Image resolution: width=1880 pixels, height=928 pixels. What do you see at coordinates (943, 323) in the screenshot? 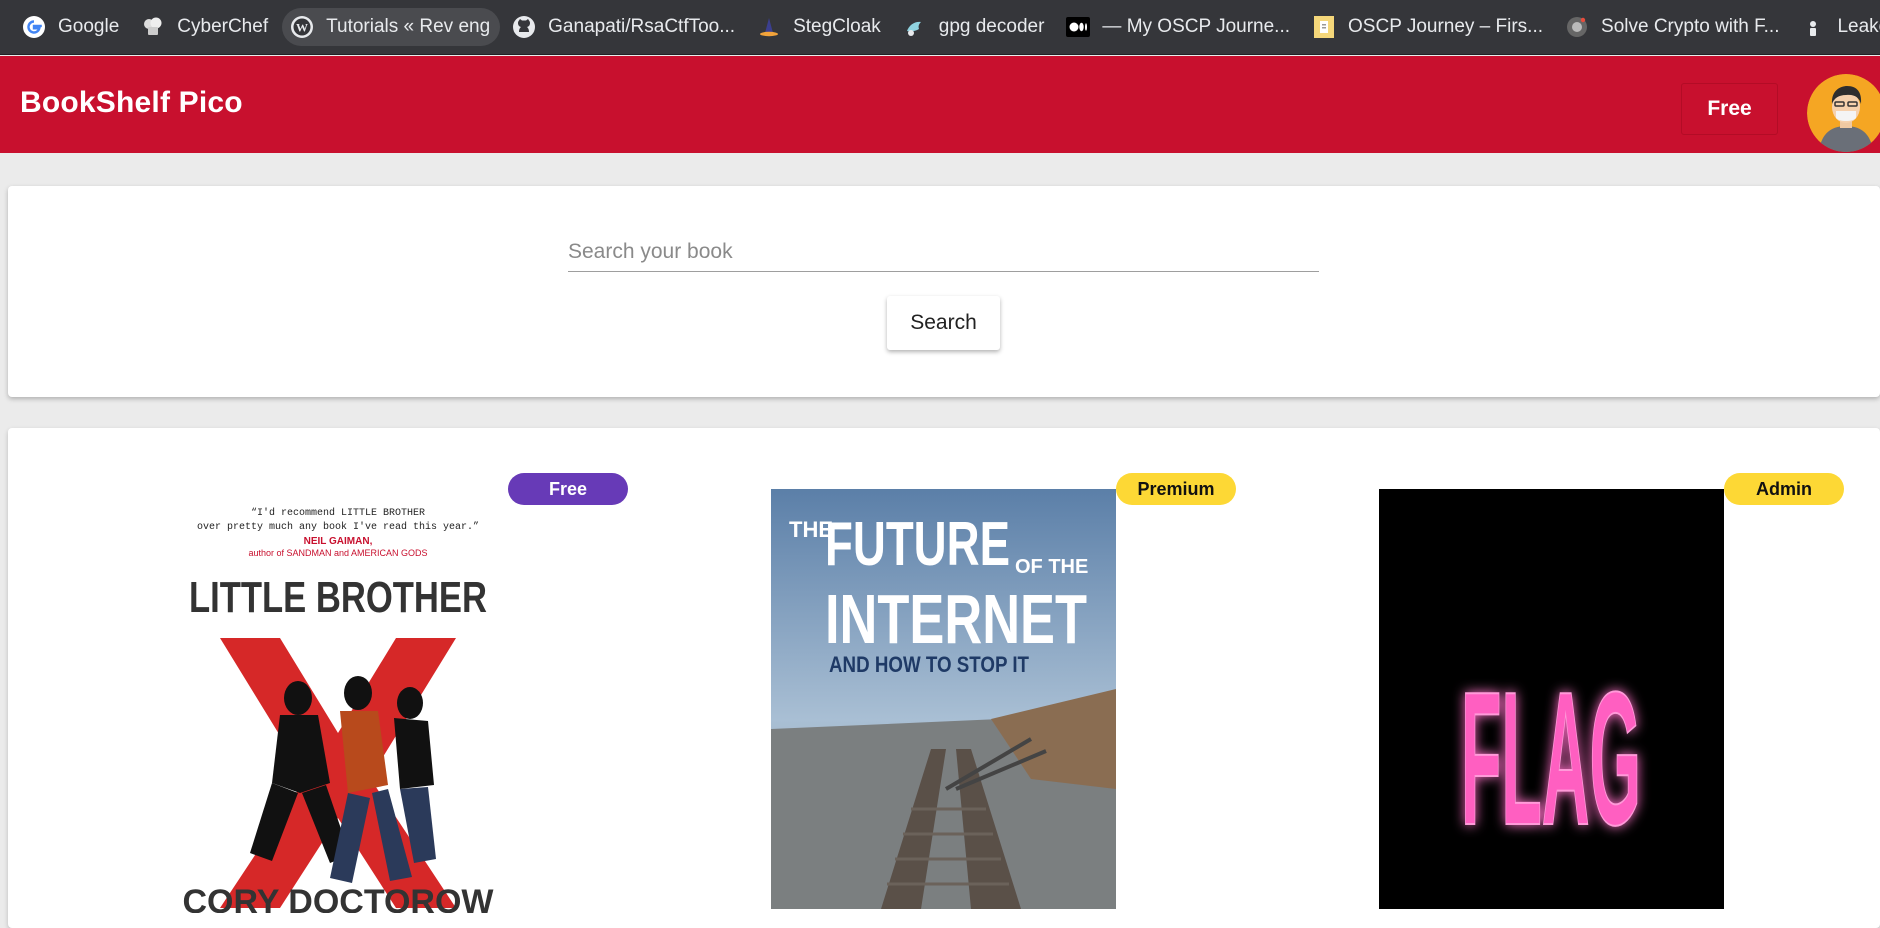
I see `search-button: Search` at bounding box center [943, 323].